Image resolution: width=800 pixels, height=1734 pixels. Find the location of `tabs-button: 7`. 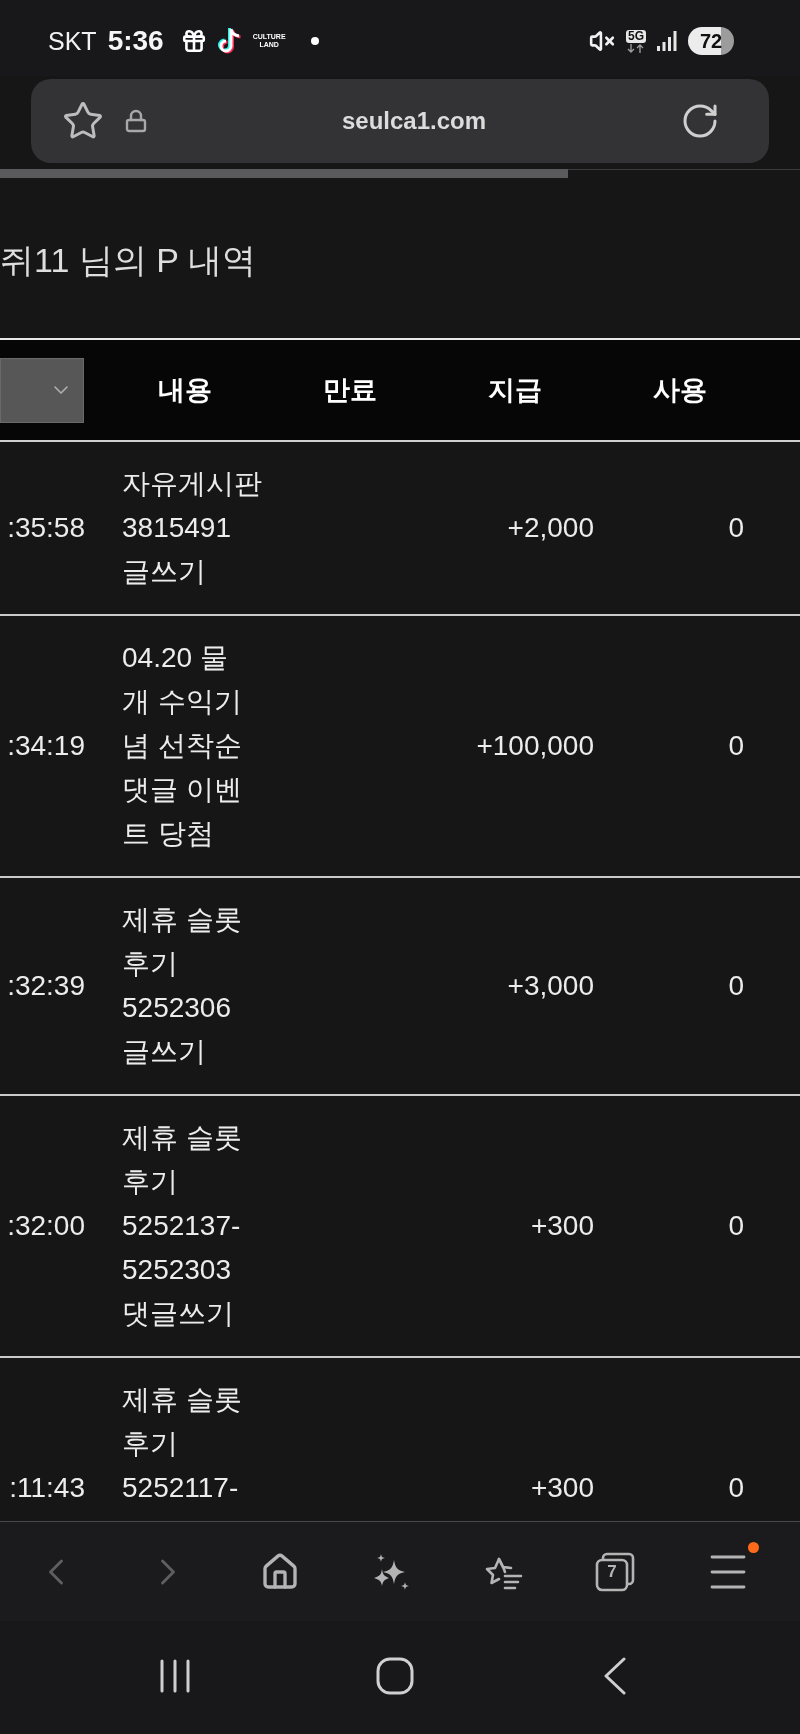

tabs-button: 7 is located at coordinates (616, 1571).